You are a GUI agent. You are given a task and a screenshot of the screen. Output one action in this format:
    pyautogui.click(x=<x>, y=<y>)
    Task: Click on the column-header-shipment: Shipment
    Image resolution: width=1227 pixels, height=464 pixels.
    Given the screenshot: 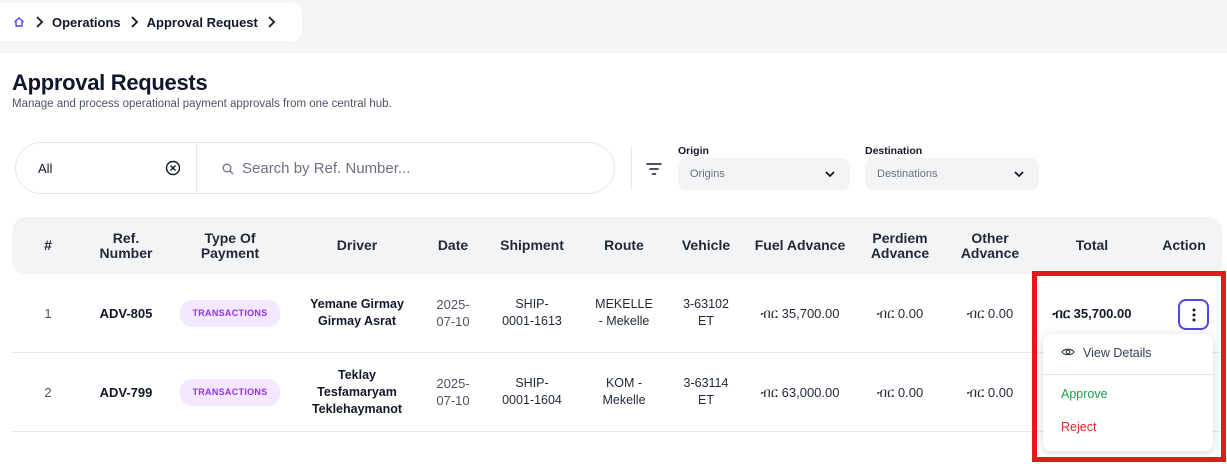 What is the action you would take?
    pyautogui.click(x=532, y=245)
    